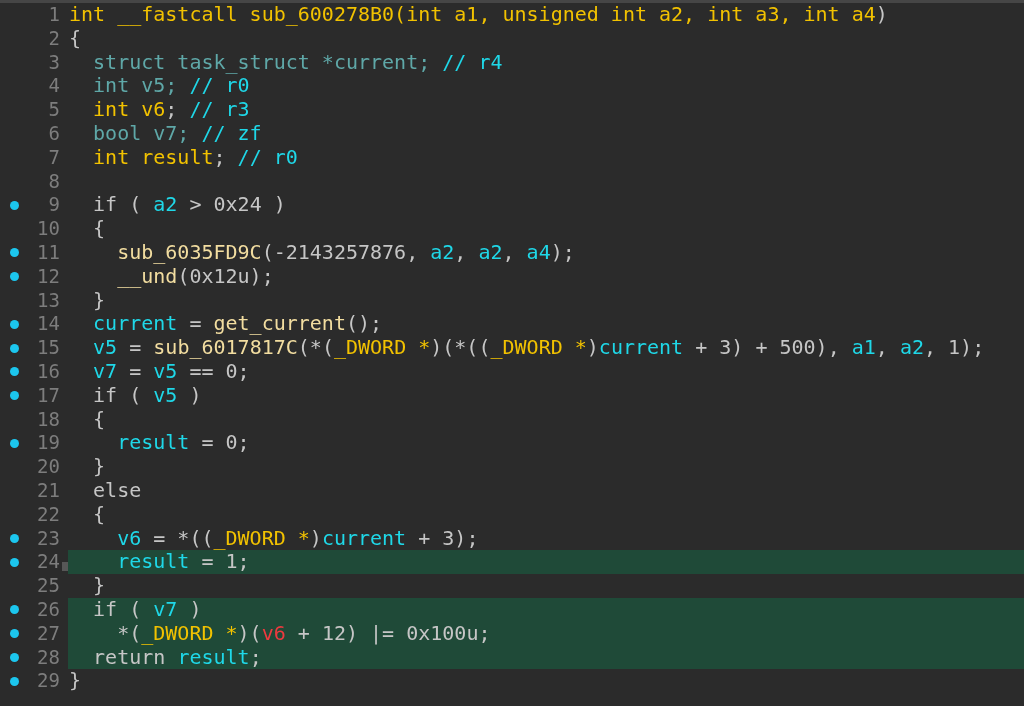 This screenshot has width=1024, height=706. What do you see at coordinates (48, 609) in the screenshot?
I see `line-number: 26` at bounding box center [48, 609].